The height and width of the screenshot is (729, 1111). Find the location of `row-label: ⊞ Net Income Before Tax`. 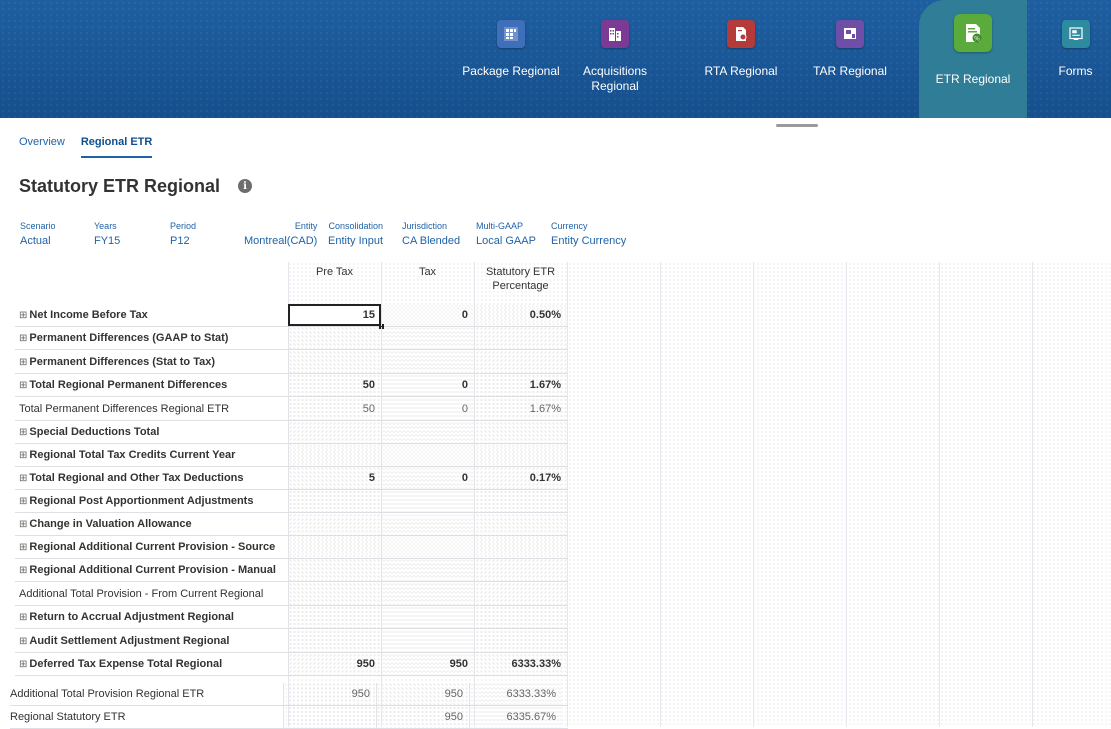

row-label: ⊞ Net Income Before Tax is located at coordinates (152, 315).